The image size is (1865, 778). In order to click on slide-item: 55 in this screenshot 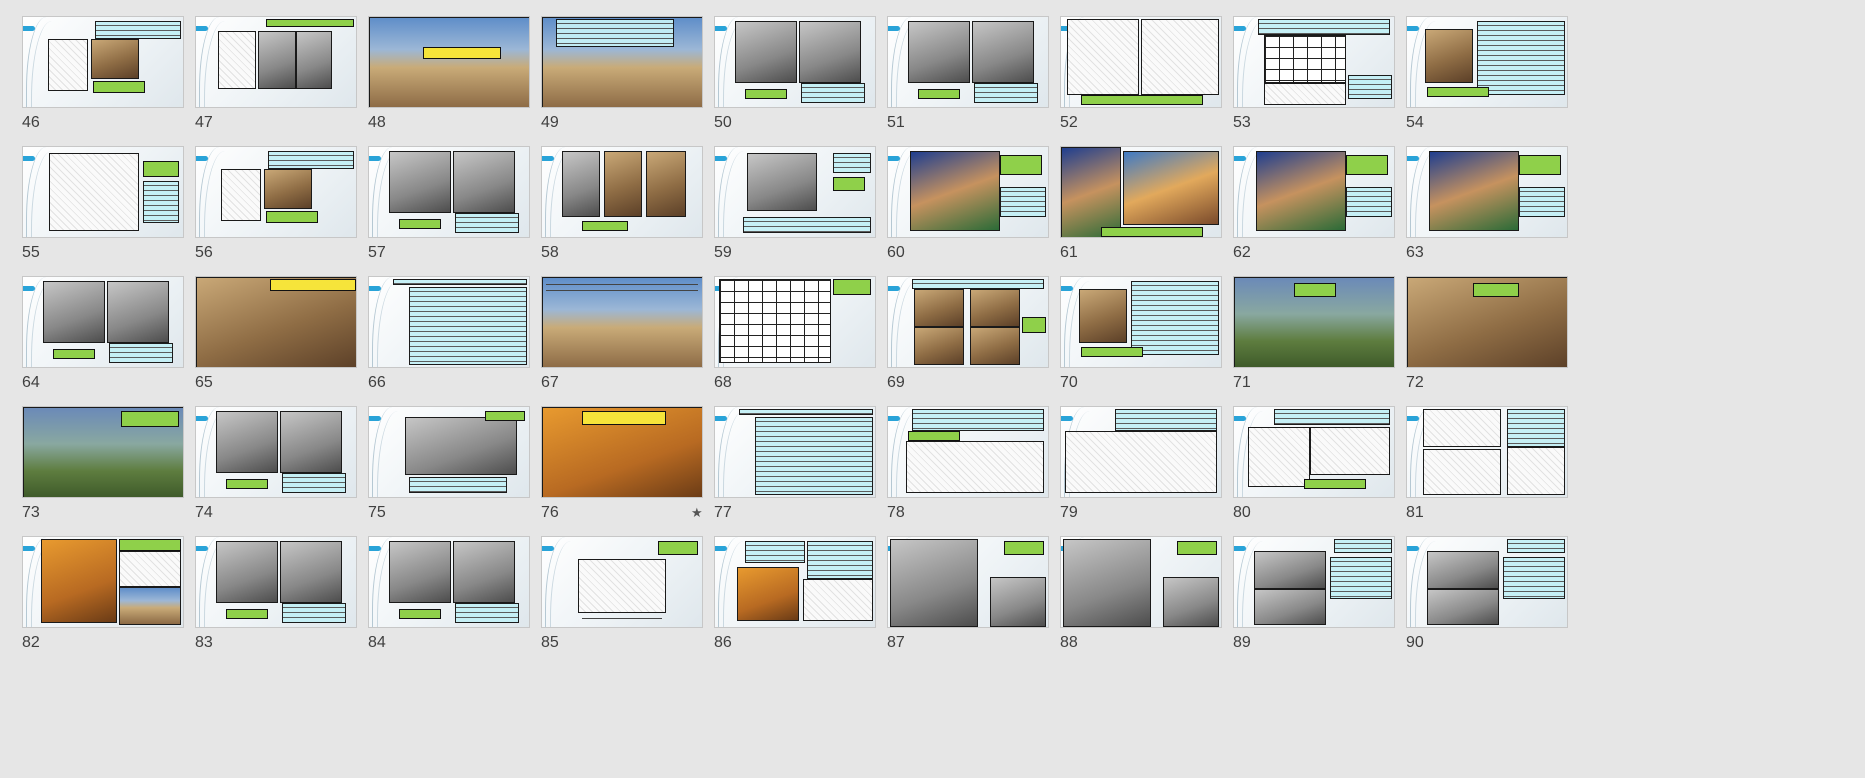, I will do `click(103, 209)`.